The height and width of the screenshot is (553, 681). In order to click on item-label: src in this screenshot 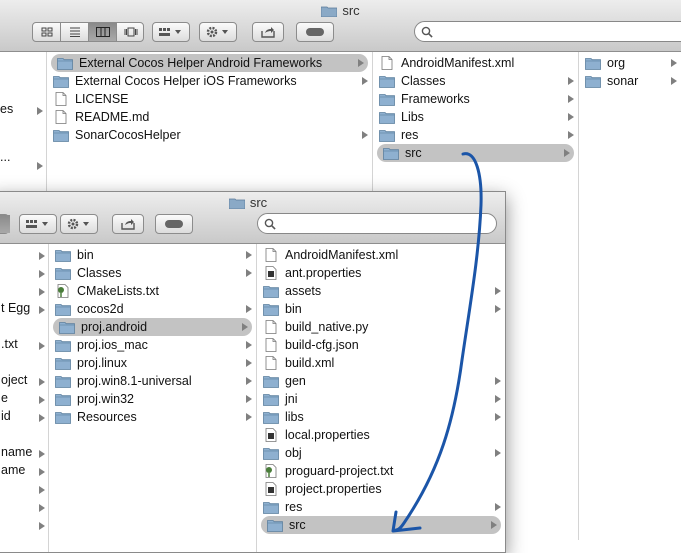, I will do `click(297, 525)`.